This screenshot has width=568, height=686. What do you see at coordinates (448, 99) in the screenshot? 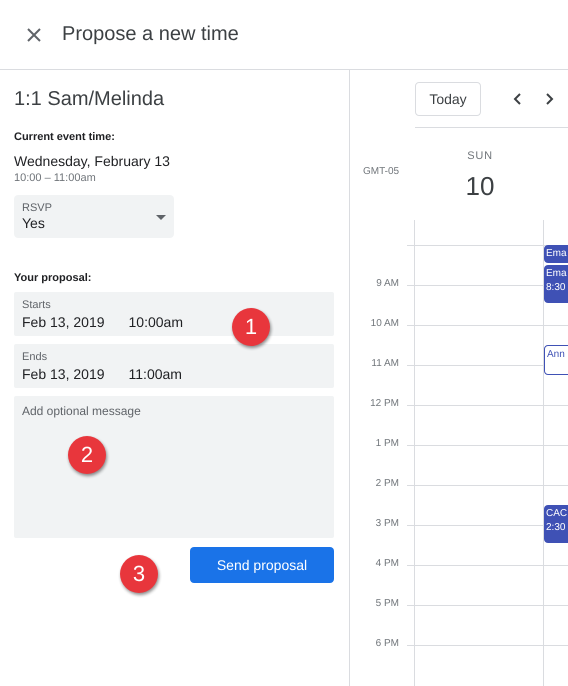
I see `today-button: Today` at bounding box center [448, 99].